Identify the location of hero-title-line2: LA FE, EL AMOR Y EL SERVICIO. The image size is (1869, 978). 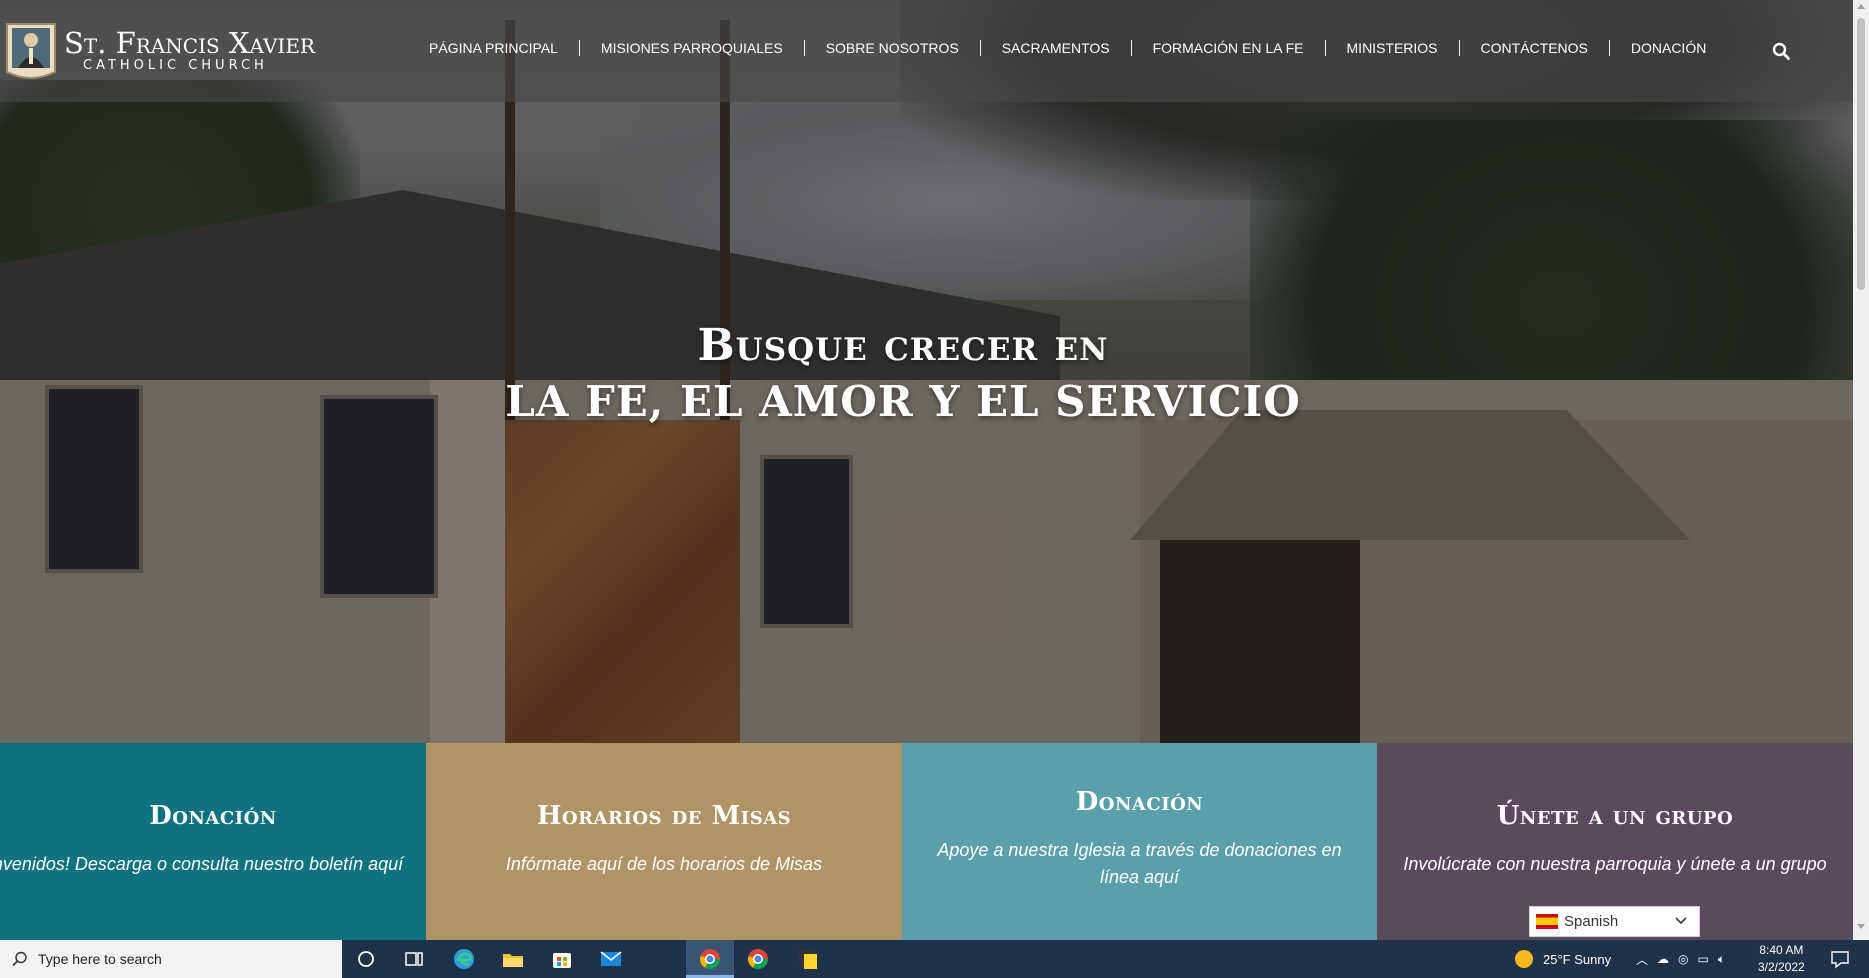
(903, 401).